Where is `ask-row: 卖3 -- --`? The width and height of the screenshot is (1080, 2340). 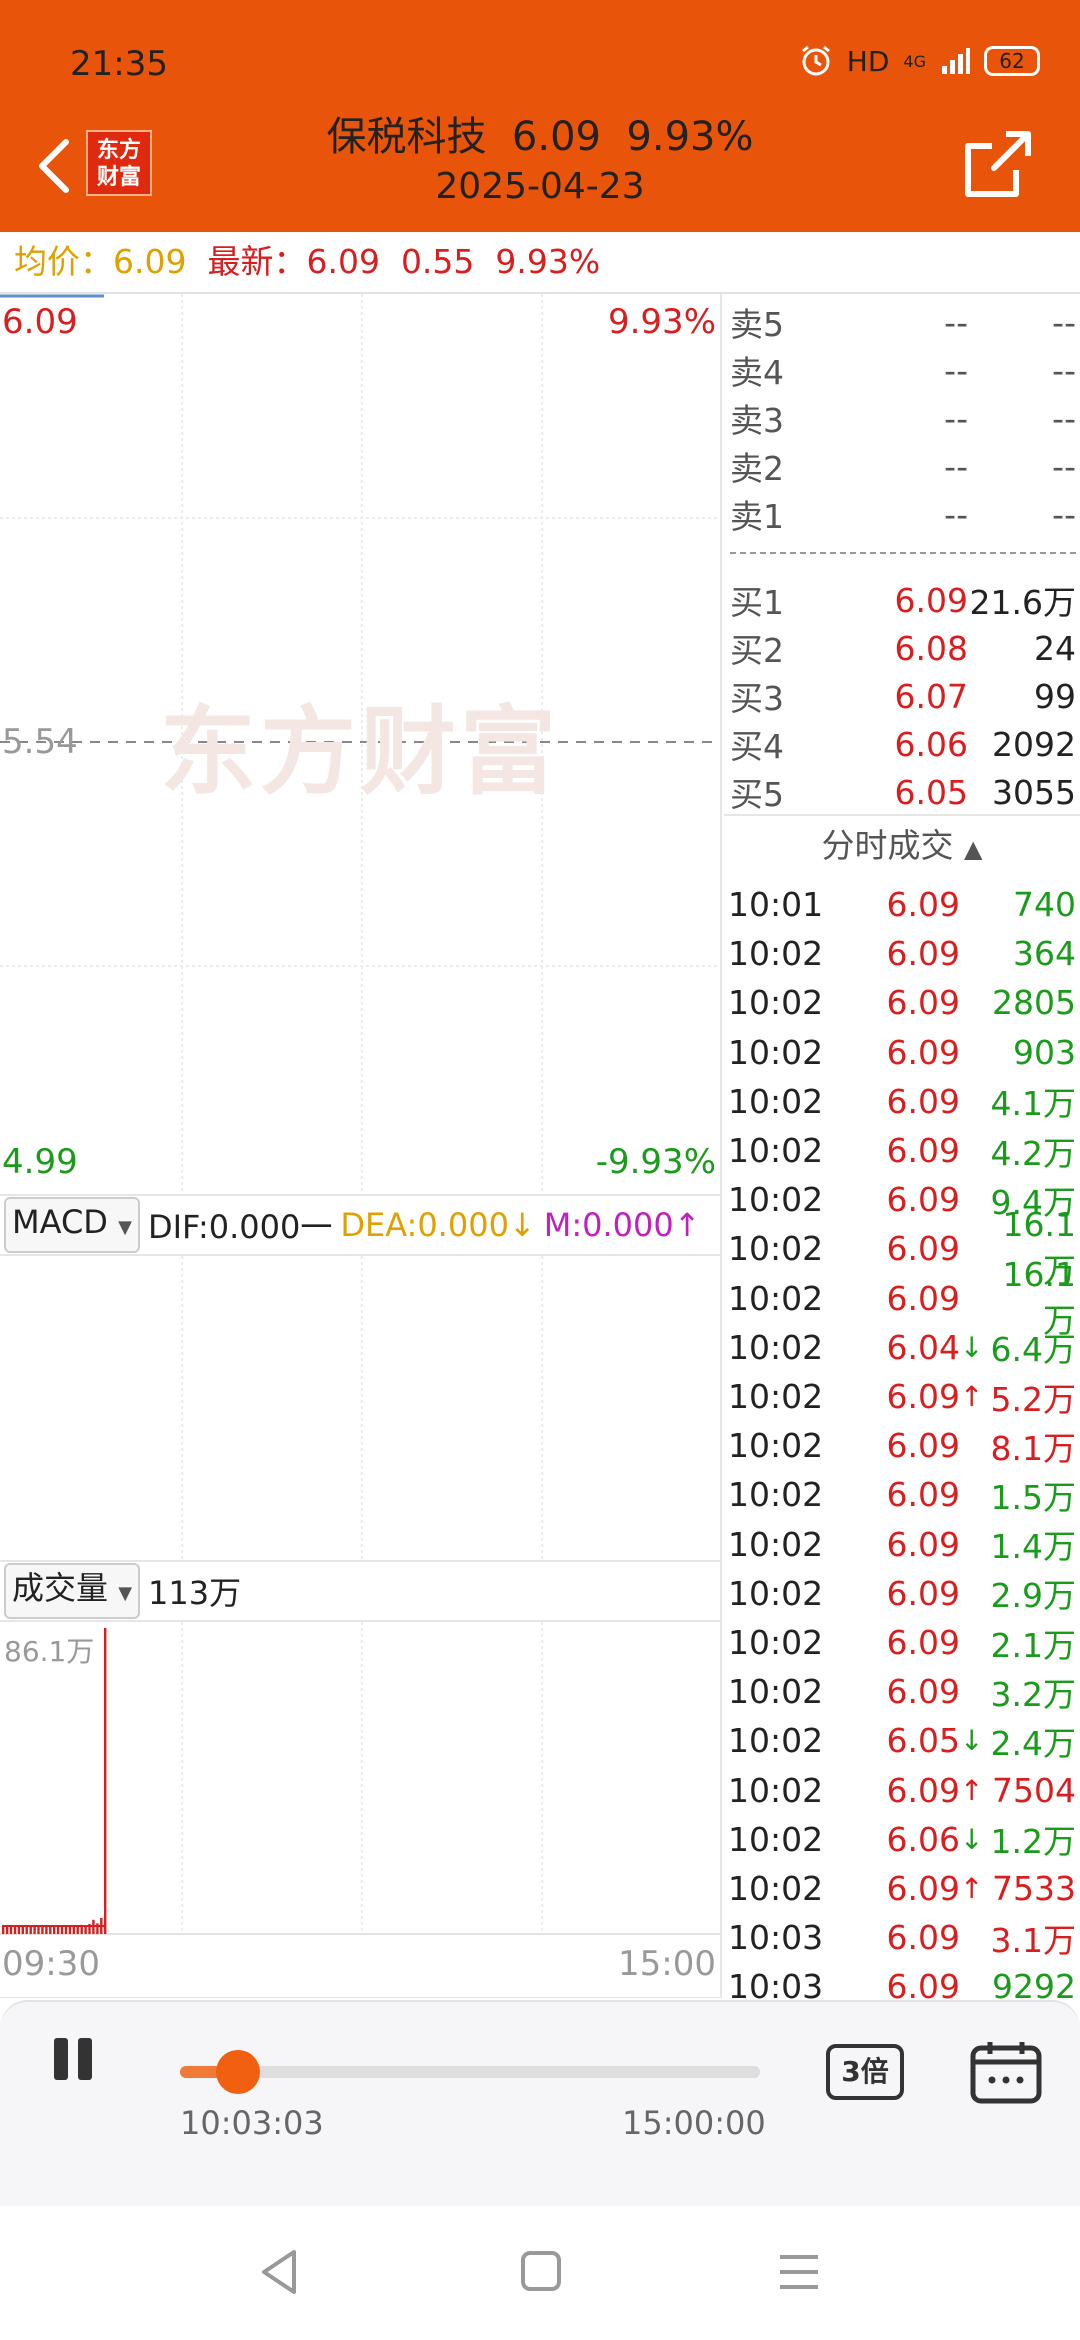 ask-row: 卖3 -- -- is located at coordinates (903, 419).